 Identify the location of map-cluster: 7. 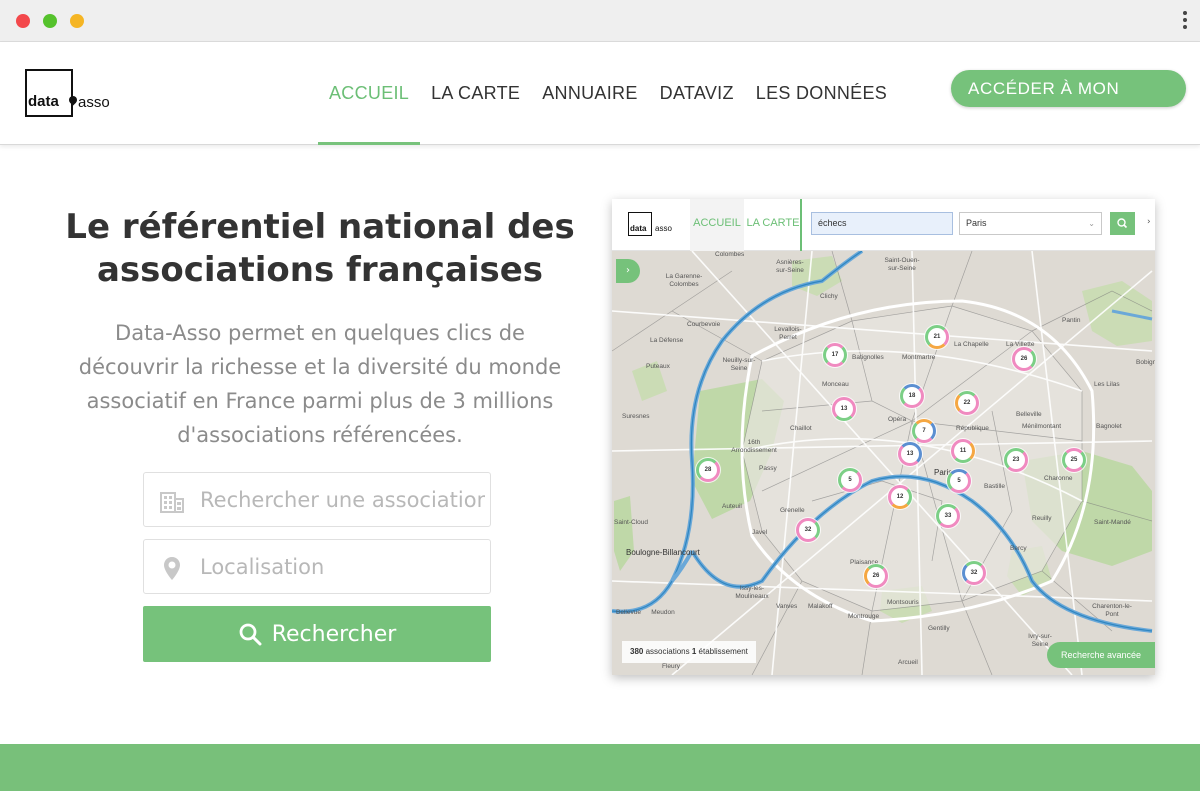
(924, 431).